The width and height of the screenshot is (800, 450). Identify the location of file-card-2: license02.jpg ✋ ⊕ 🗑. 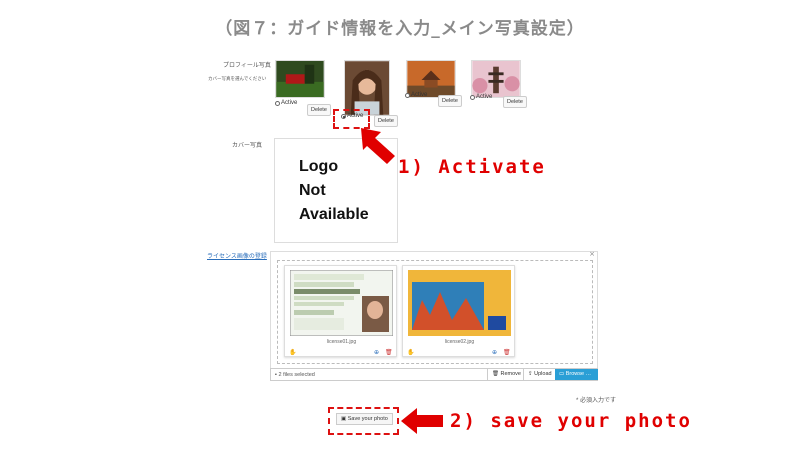
(458, 311).